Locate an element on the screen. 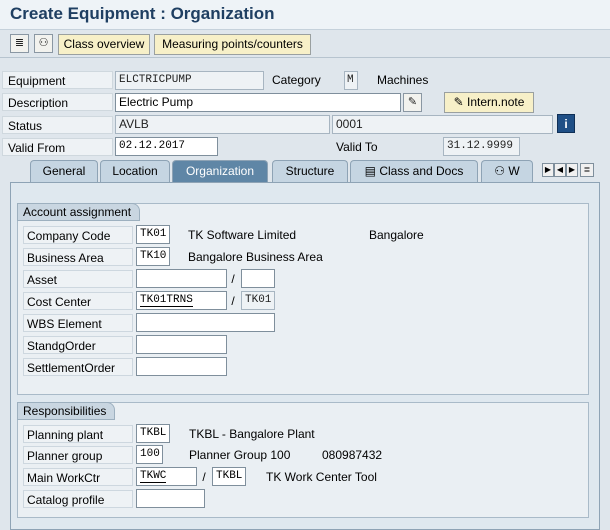 The image size is (610, 530). tabs-prev-icon: ◀ is located at coordinates (560, 170).